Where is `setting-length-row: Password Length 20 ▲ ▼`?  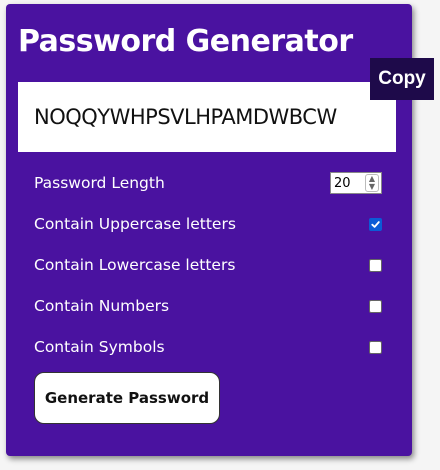
setting-length-row: Password Length 20 ▲ ▼ is located at coordinates (208, 184).